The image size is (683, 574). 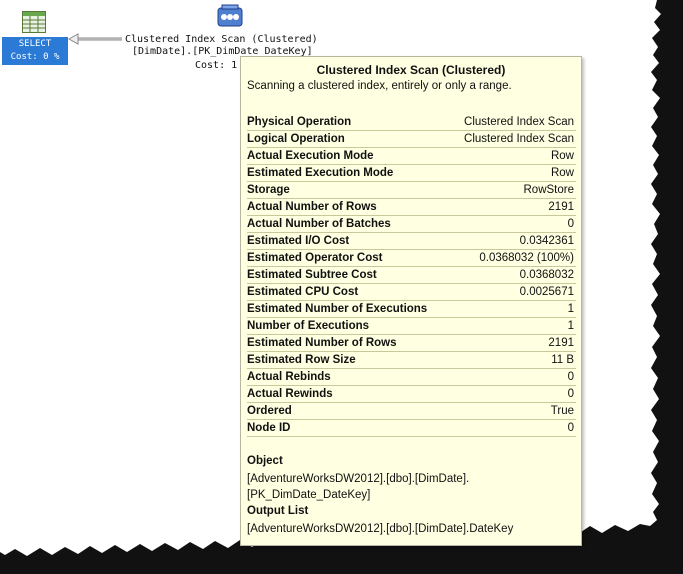 What do you see at coordinates (411, 173) in the screenshot?
I see `property-row: Estimated Execution Mode Row` at bounding box center [411, 173].